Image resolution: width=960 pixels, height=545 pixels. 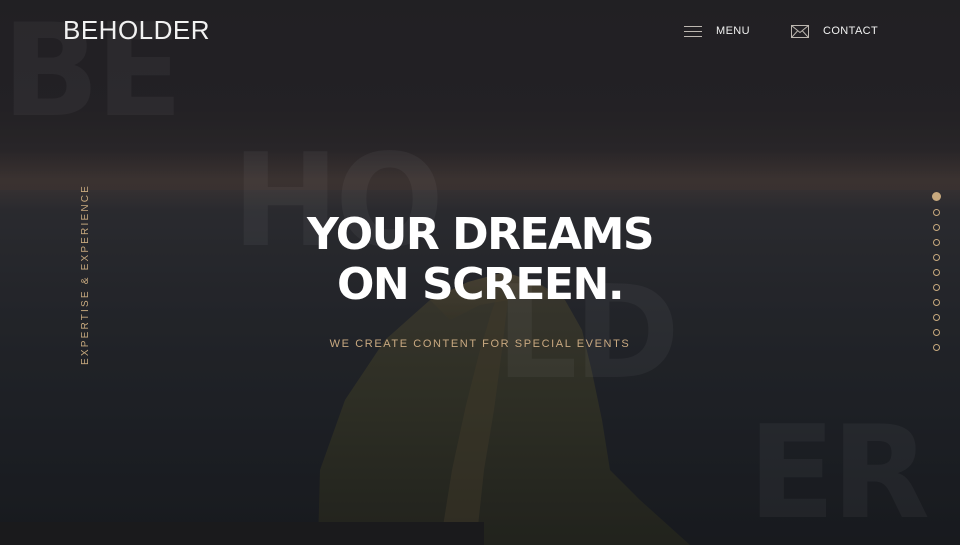 I want to click on menu-button: MENU, so click(x=717, y=31).